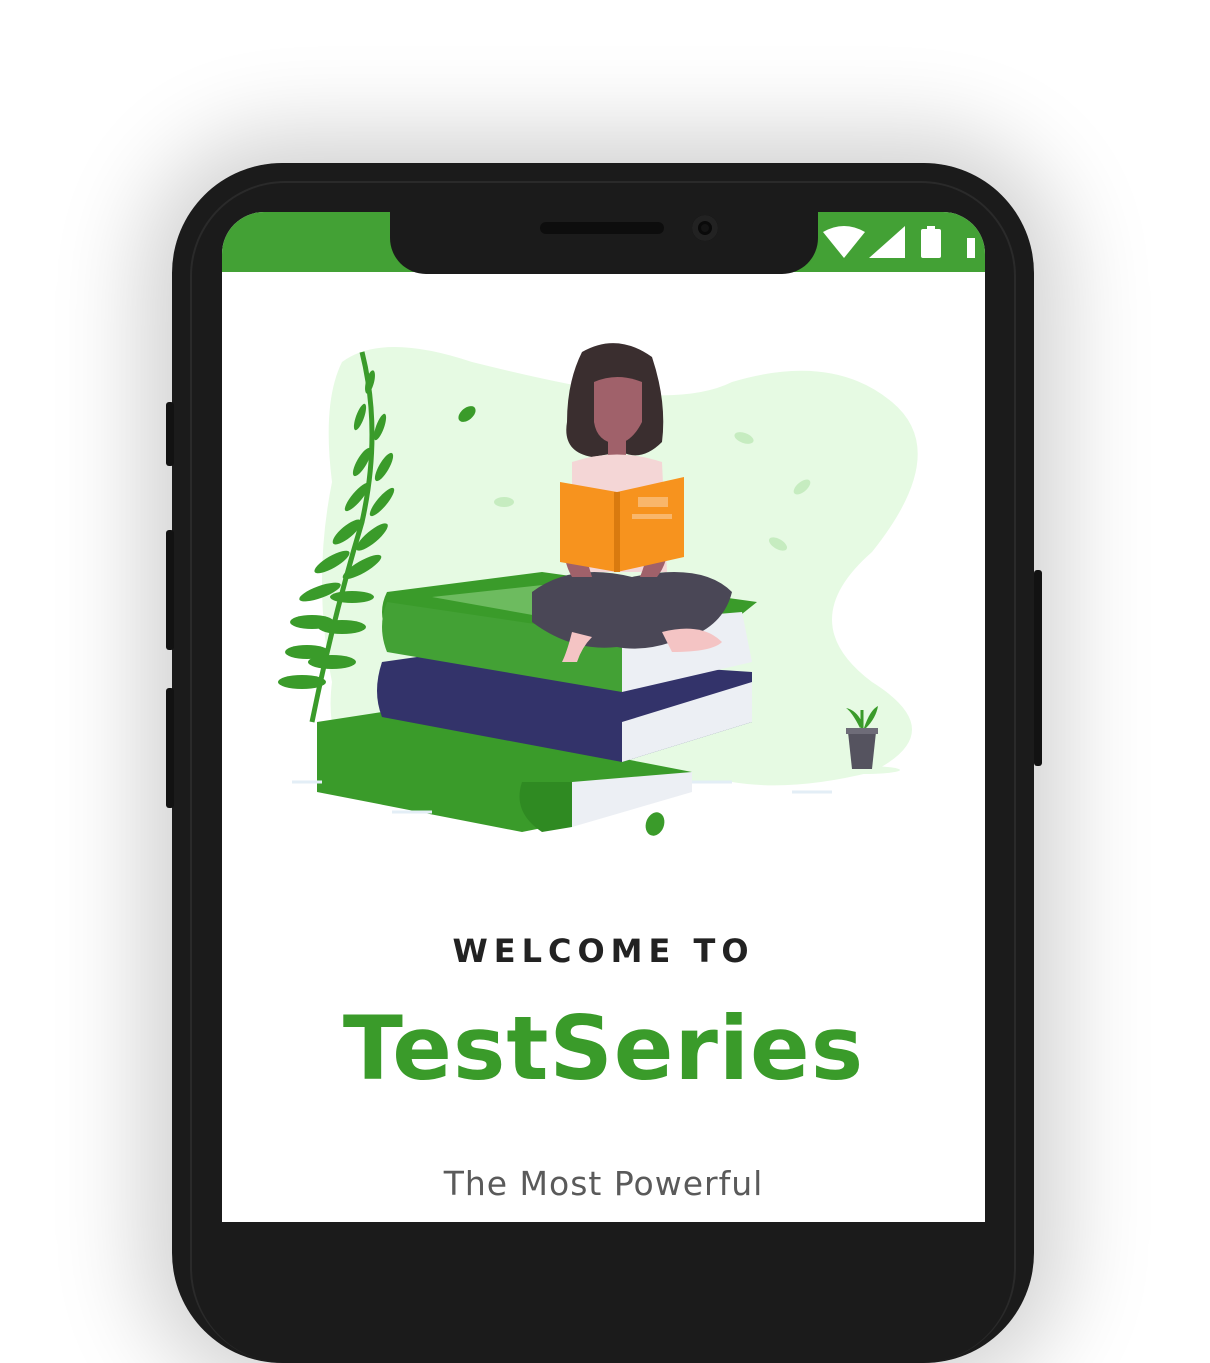 The image size is (1210, 1363). Describe the element at coordinates (603, 1048) in the screenshot. I see `app-name-title: TestSeries` at that location.